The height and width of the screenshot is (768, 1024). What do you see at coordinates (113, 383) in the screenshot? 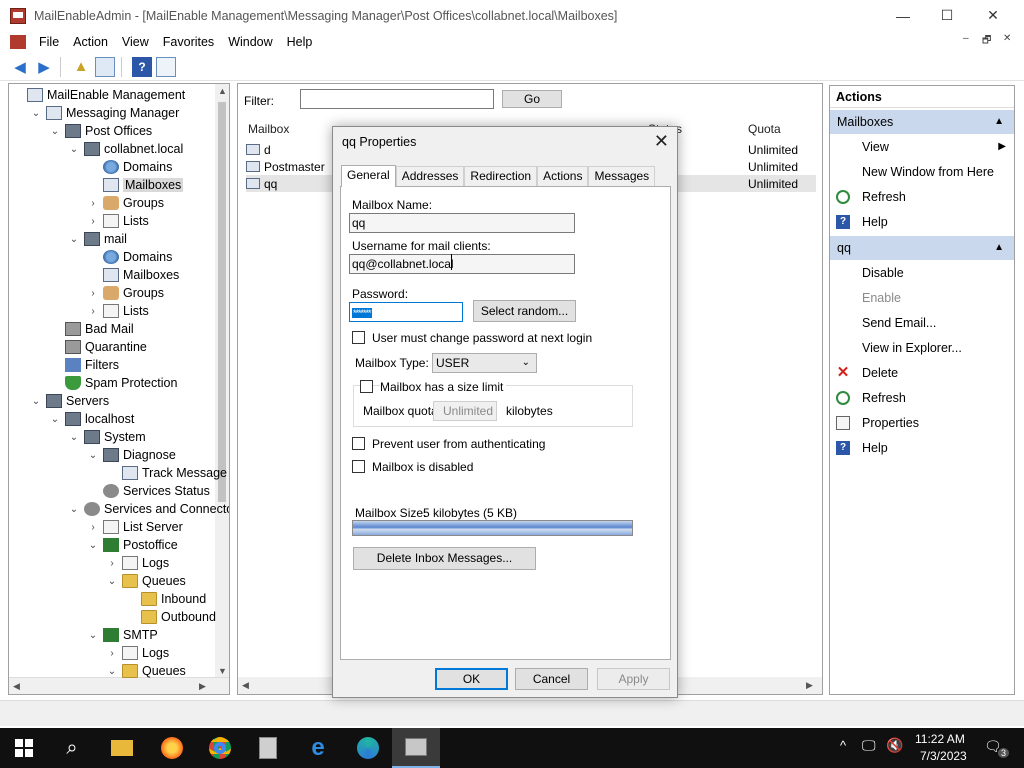
I see `tree-item: Spam Protection` at bounding box center [113, 383].